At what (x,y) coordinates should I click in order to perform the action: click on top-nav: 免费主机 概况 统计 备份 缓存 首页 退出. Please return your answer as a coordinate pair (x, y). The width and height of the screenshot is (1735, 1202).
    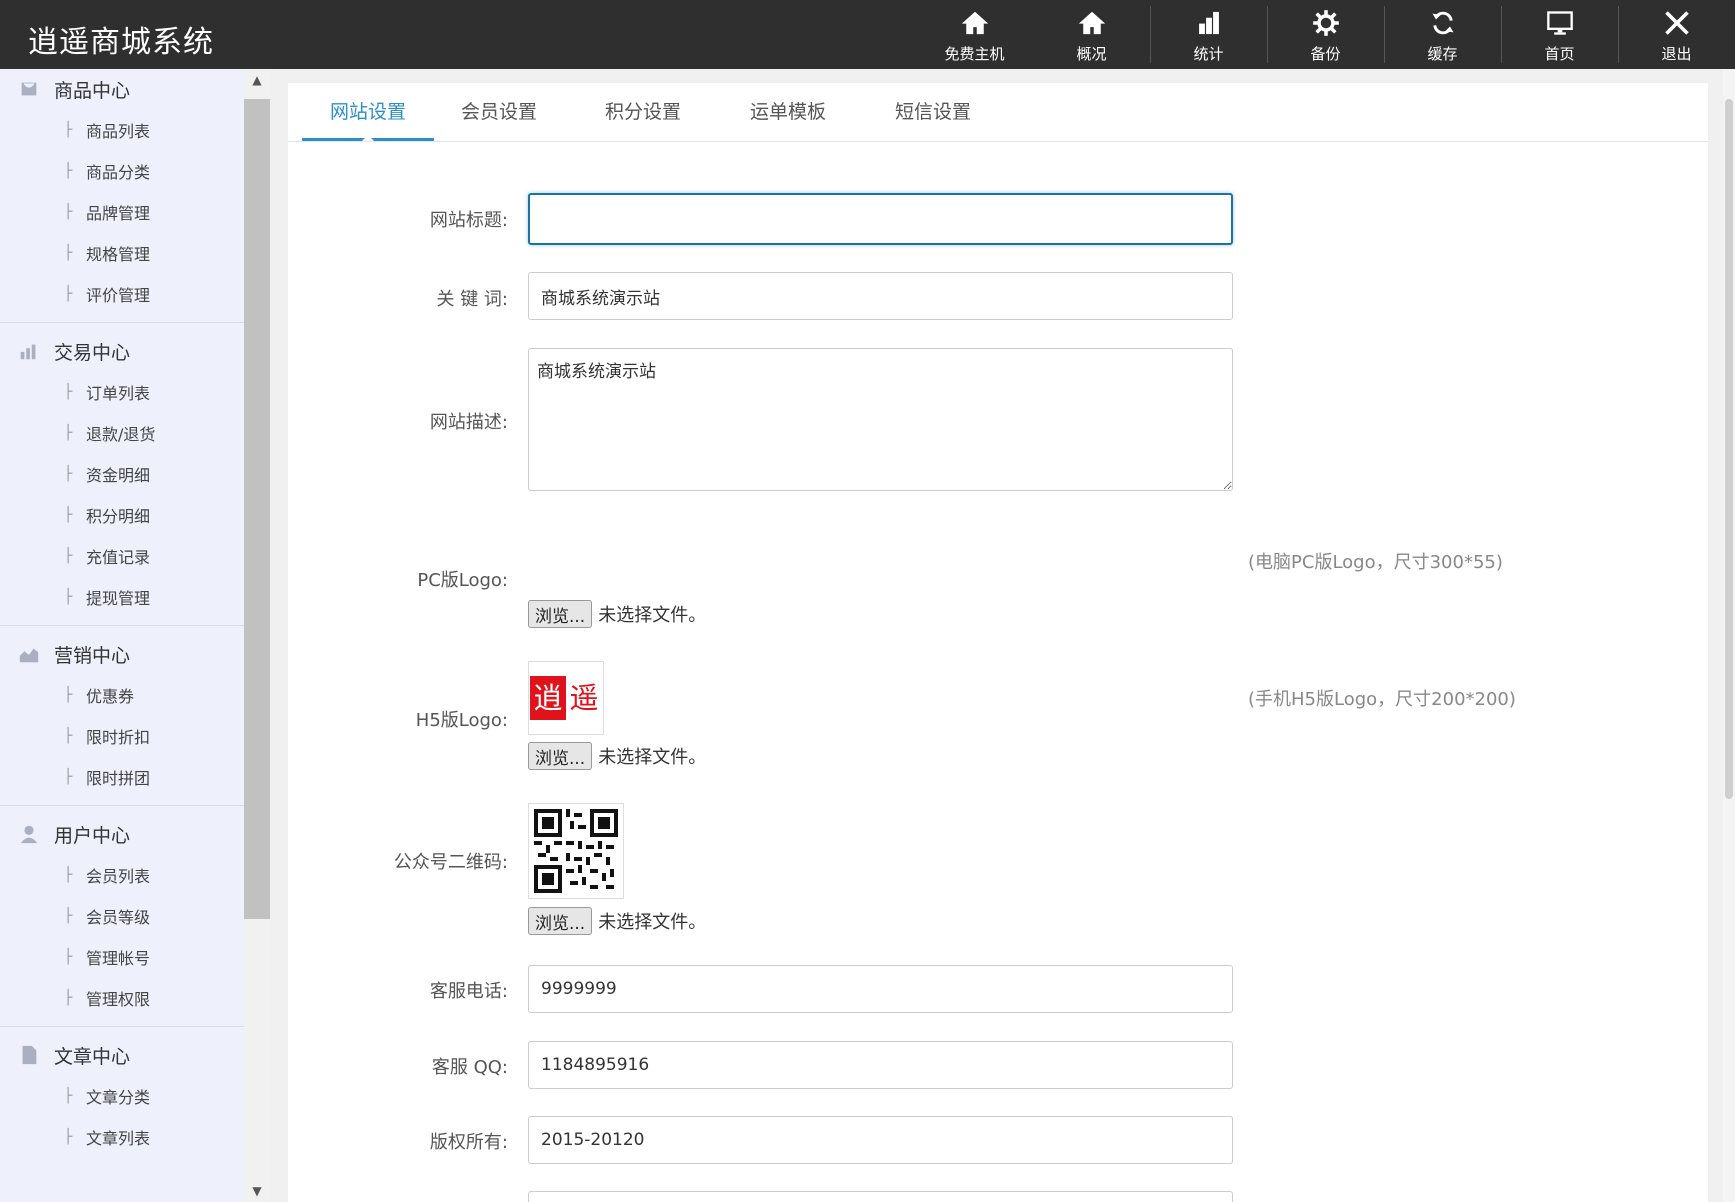
    Looking at the image, I should click on (1325, 34).